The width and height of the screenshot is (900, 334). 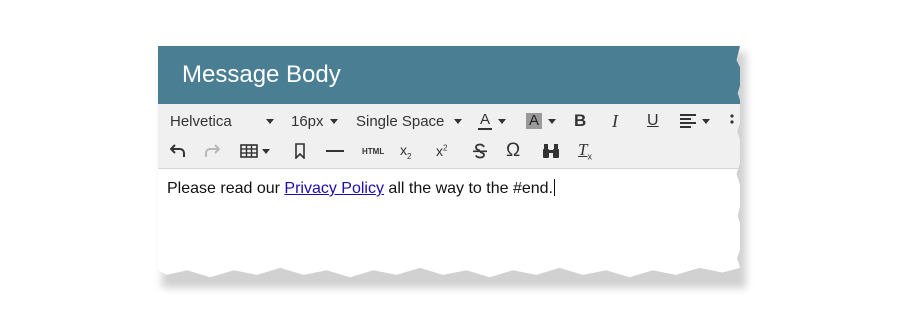 I want to click on superscript-button: x2, so click(x=441, y=151).